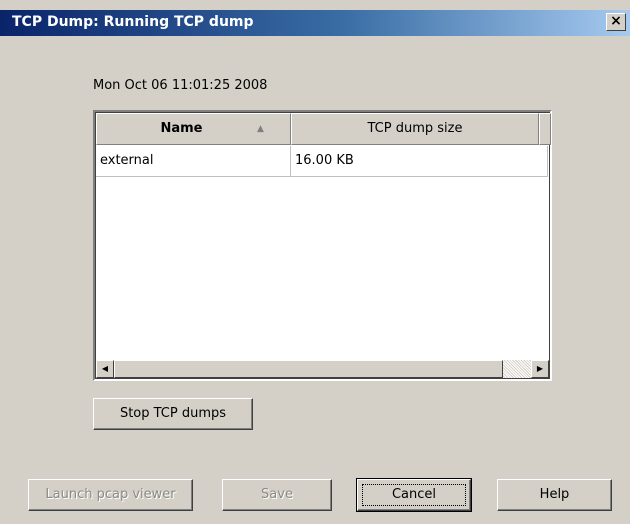 This screenshot has width=630, height=524. What do you see at coordinates (193, 129) in the screenshot?
I see `column-header-name: Name ▲` at bounding box center [193, 129].